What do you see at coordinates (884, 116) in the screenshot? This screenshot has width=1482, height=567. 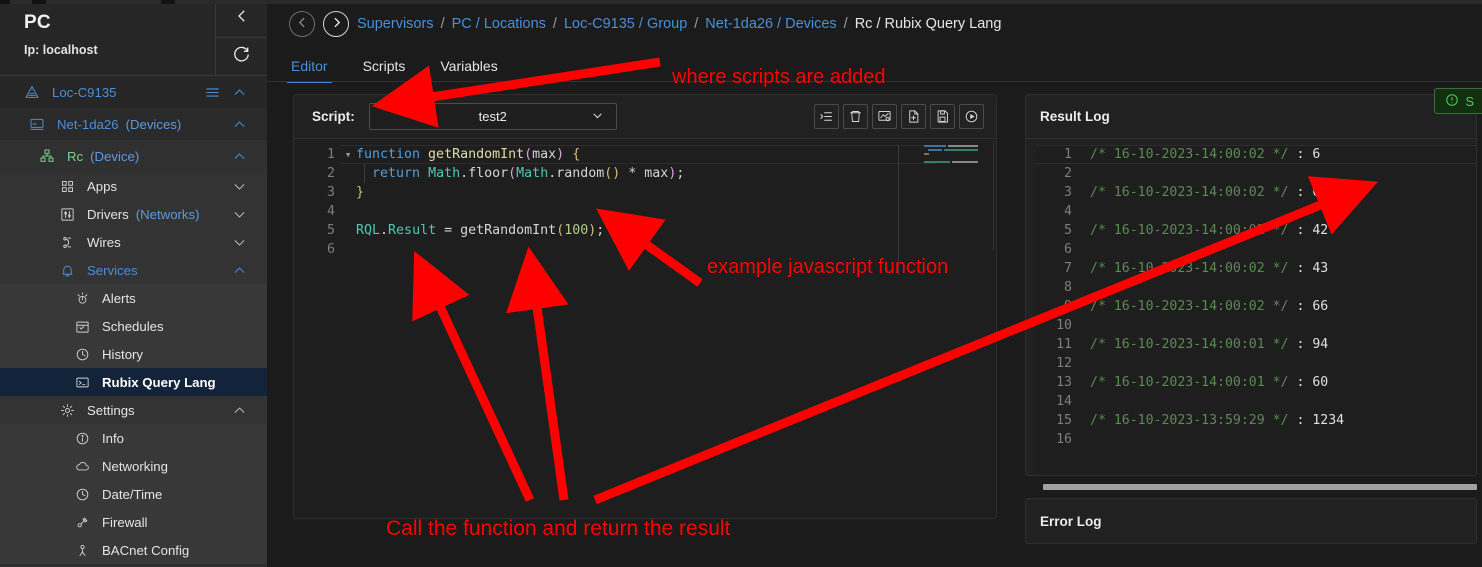 I see `chart-settings-icon` at bounding box center [884, 116].